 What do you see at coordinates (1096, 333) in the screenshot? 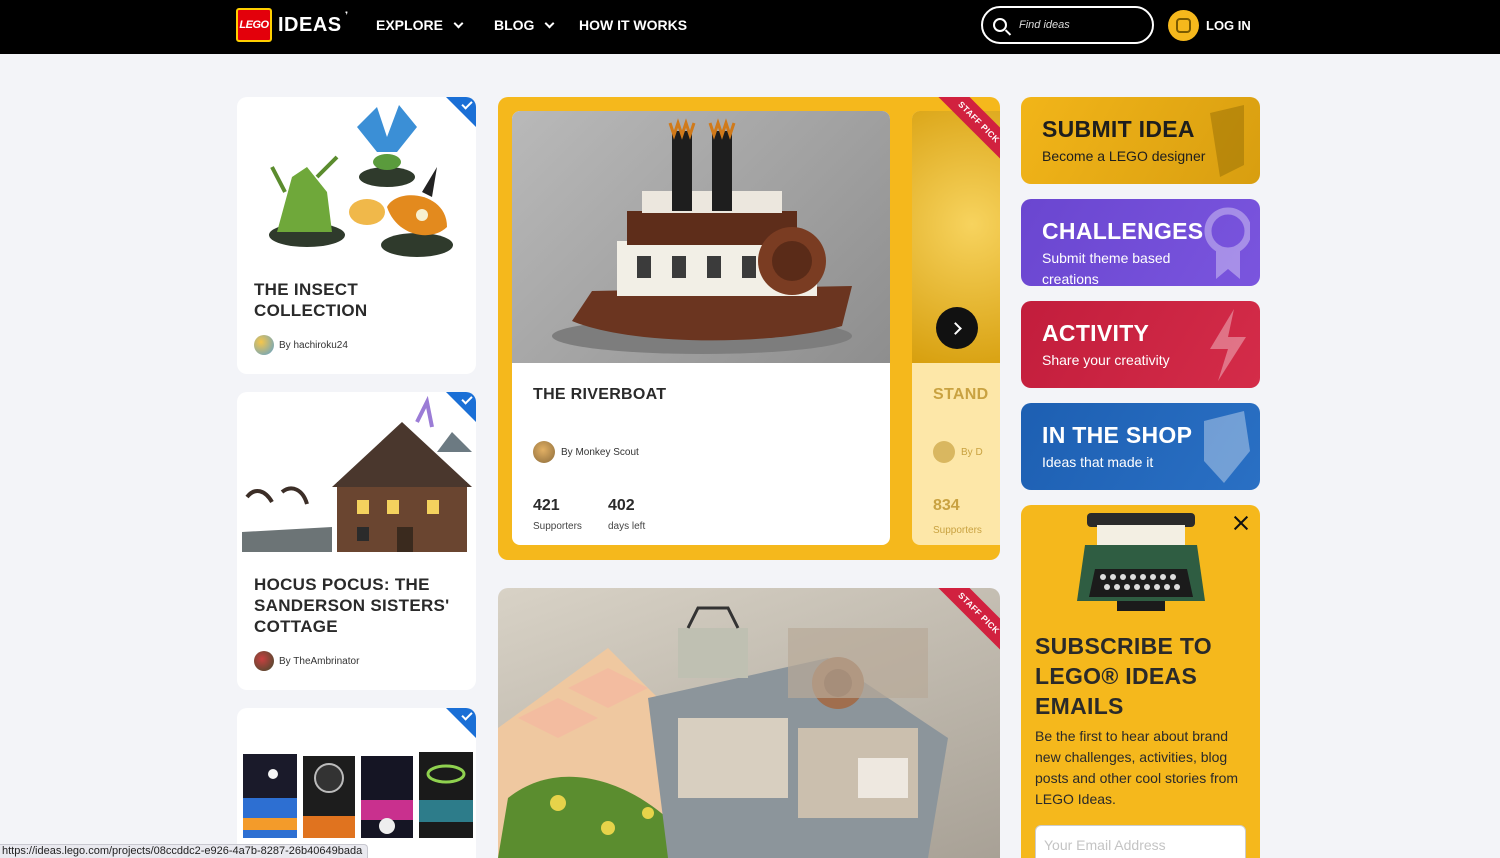
I see `tile-title: ACTIVITY` at bounding box center [1096, 333].